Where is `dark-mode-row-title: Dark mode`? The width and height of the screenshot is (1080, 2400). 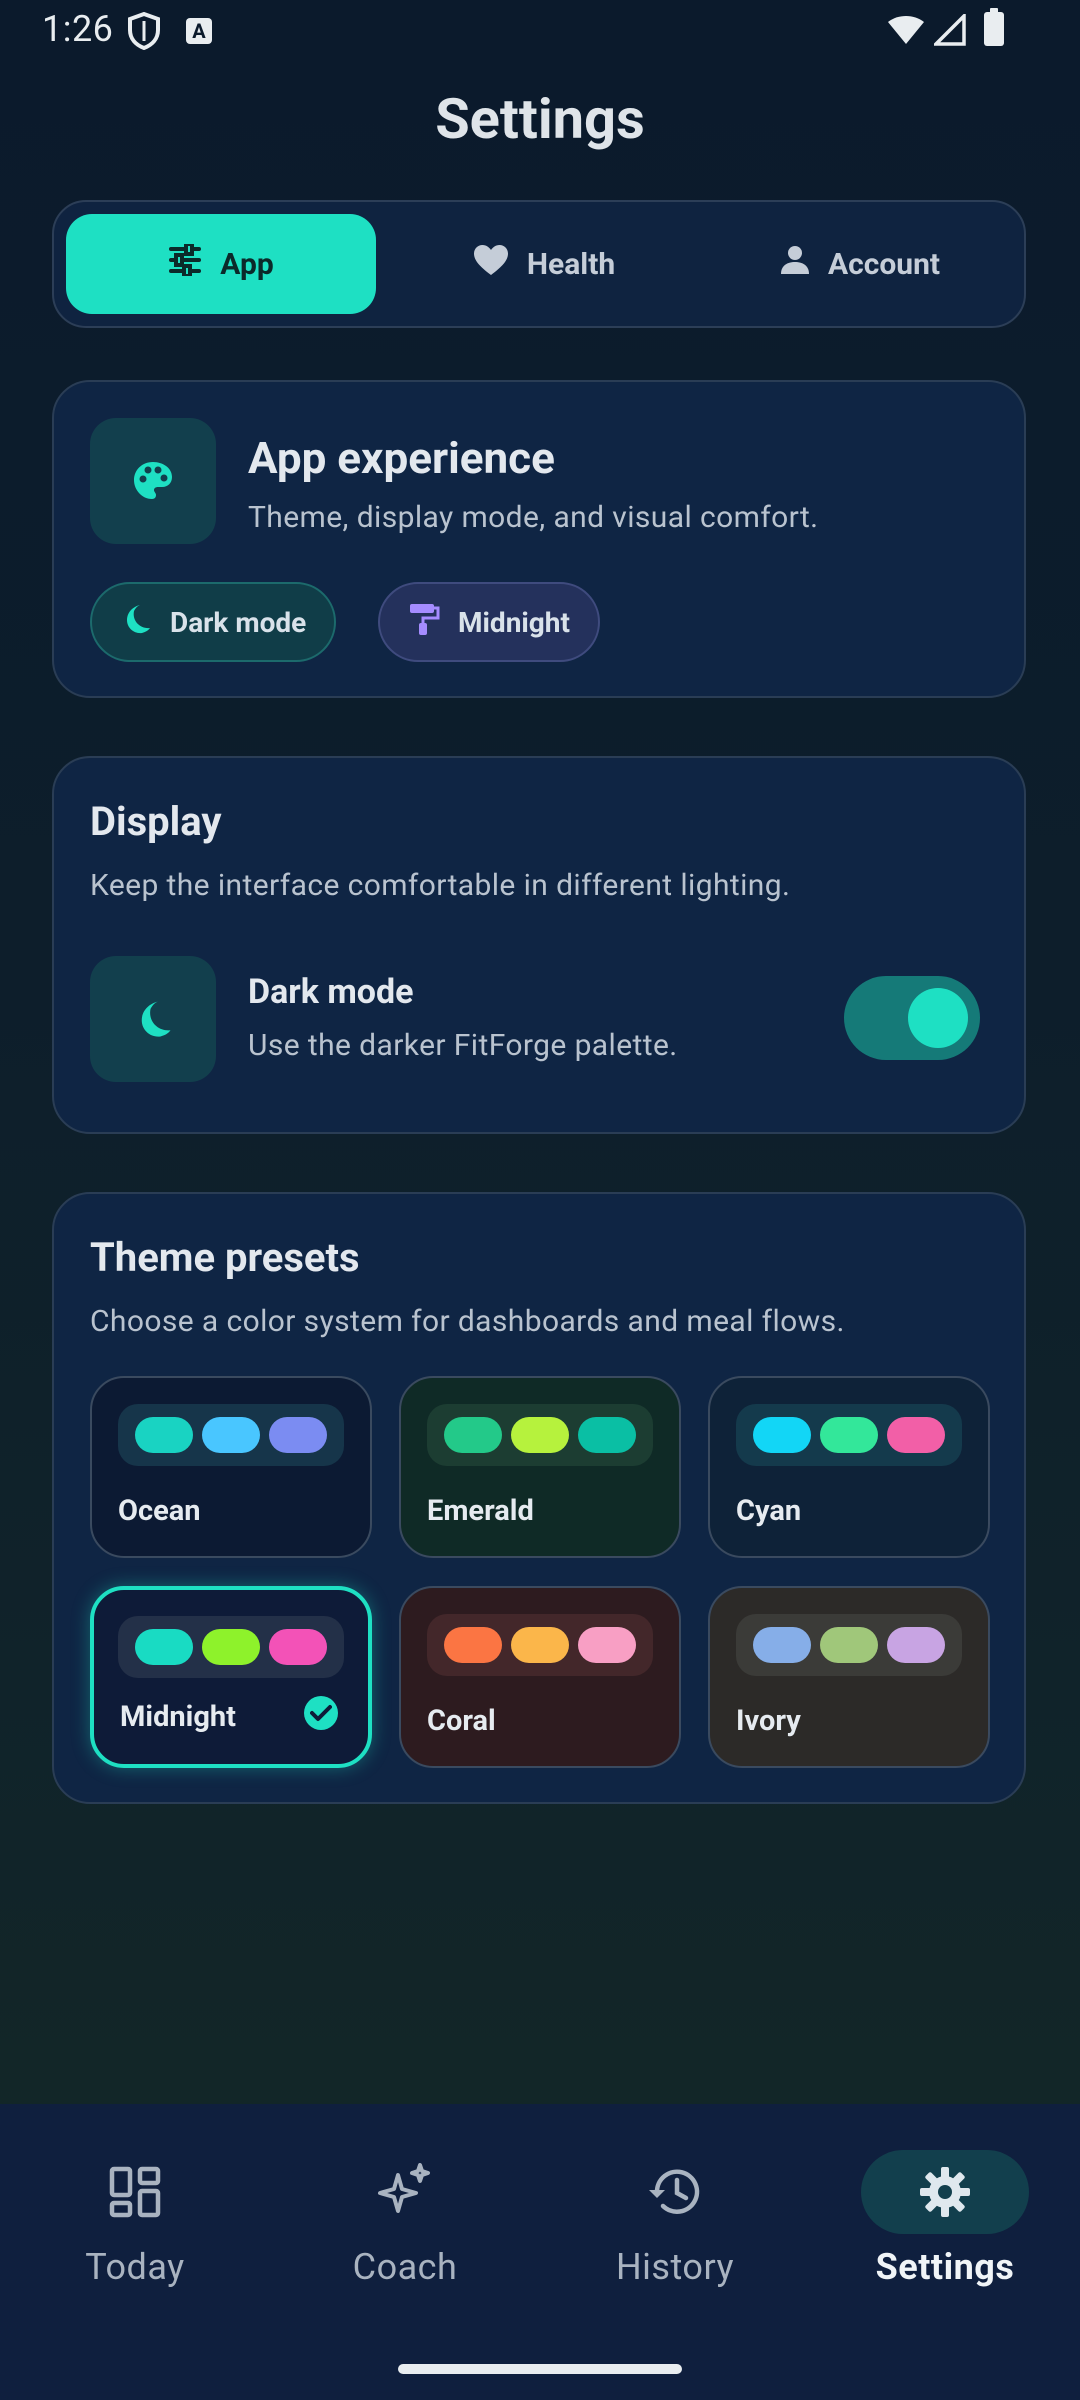 dark-mode-row-title: Dark mode is located at coordinates (331, 992).